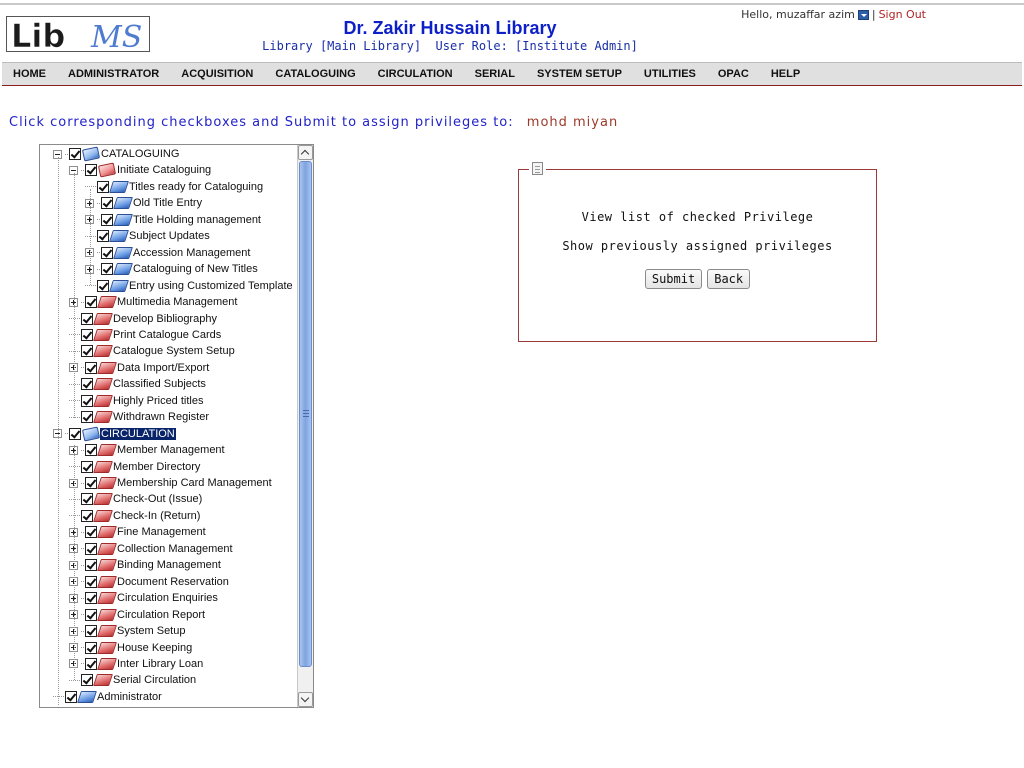 The height and width of the screenshot is (768, 1024). What do you see at coordinates (197, 220) in the screenshot?
I see `tree-node-label: Title Holding management` at bounding box center [197, 220].